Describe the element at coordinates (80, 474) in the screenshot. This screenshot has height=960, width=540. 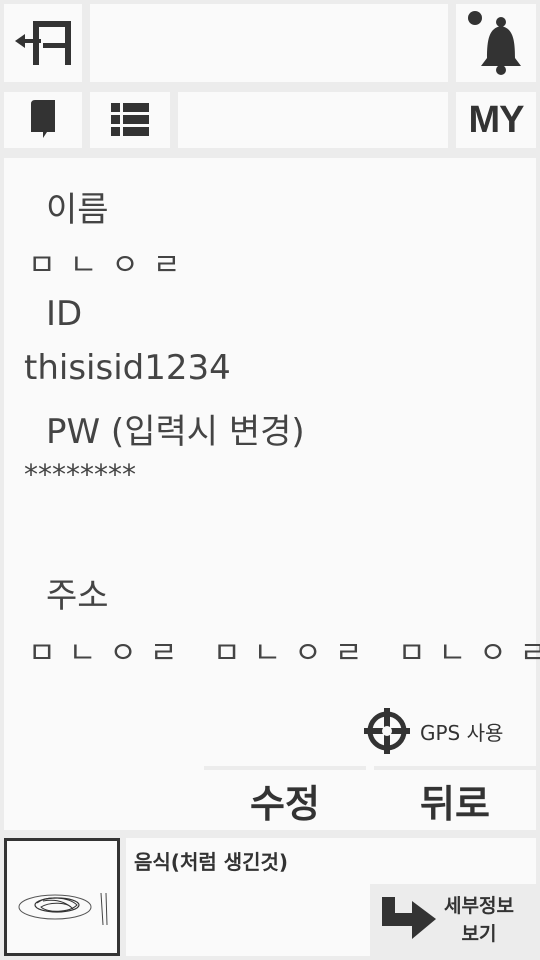
I see `pw-field: ********` at that location.